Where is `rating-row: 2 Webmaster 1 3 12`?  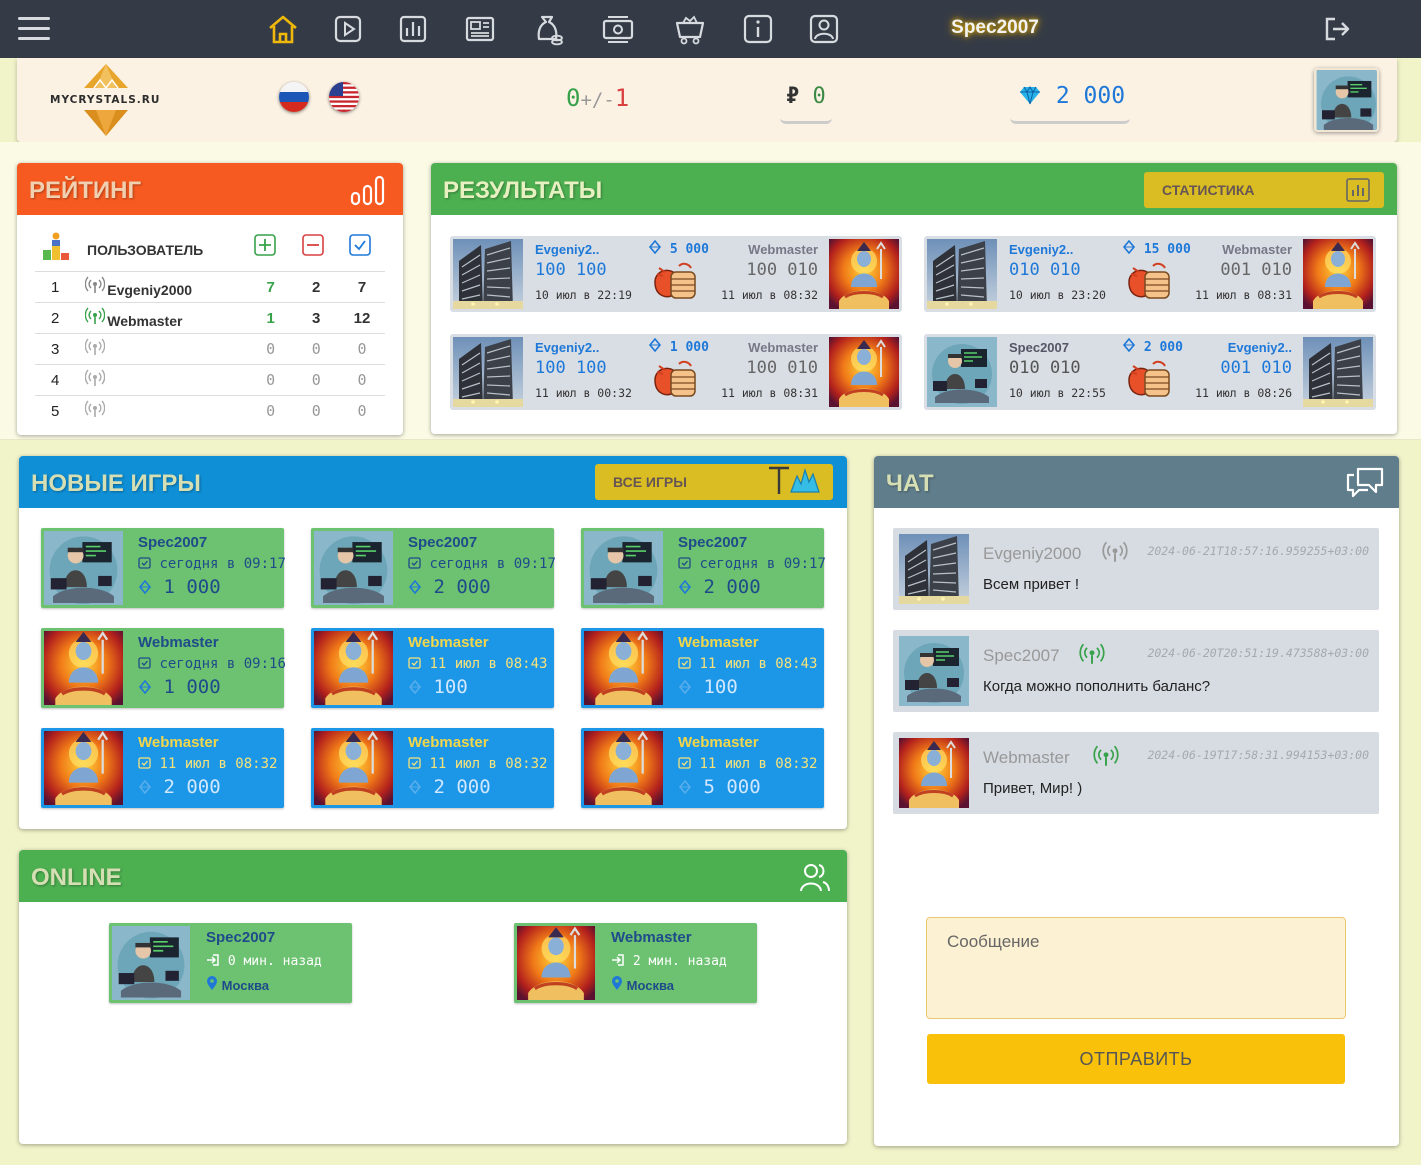 rating-row: 2 Webmaster 1 3 12 is located at coordinates (210, 318).